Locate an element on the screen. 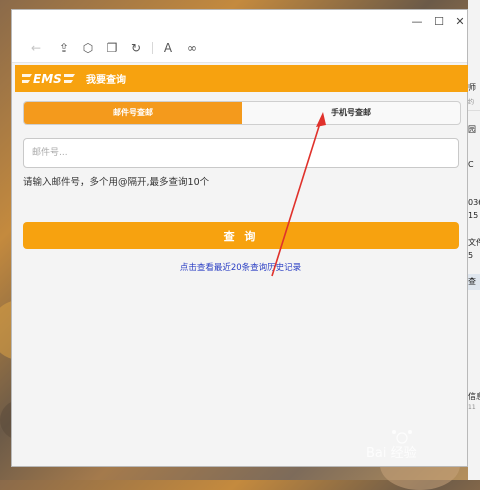  watermark-text: Bai 经验 is located at coordinates (391, 453).